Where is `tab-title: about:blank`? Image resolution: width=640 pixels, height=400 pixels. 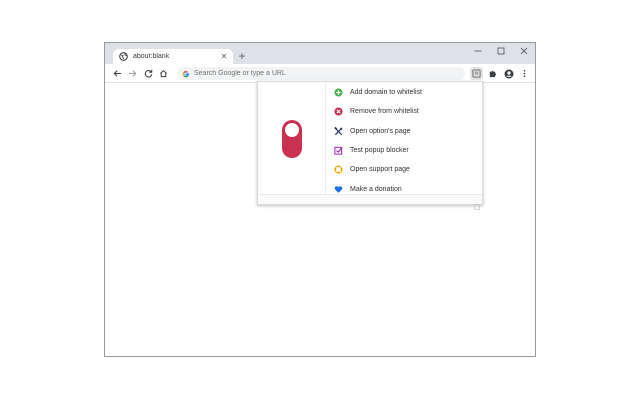
tab-title: about:blank is located at coordinates (151, 56).